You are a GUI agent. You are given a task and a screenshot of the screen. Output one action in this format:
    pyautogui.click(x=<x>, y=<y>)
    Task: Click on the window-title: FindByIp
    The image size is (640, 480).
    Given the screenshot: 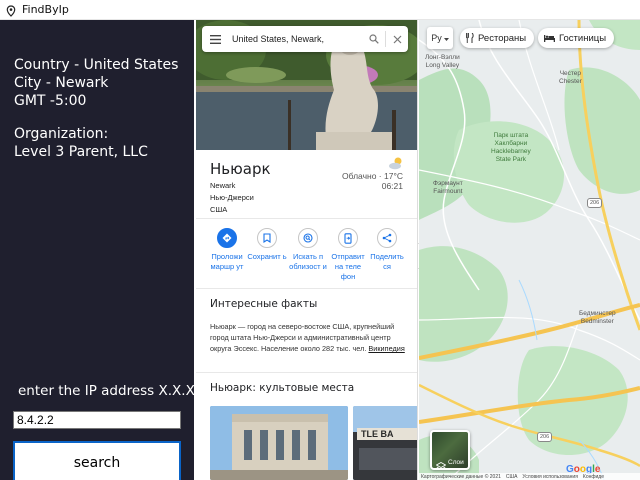 What is the action you would take?
    pyautogui.click(x=45, y=9)
    